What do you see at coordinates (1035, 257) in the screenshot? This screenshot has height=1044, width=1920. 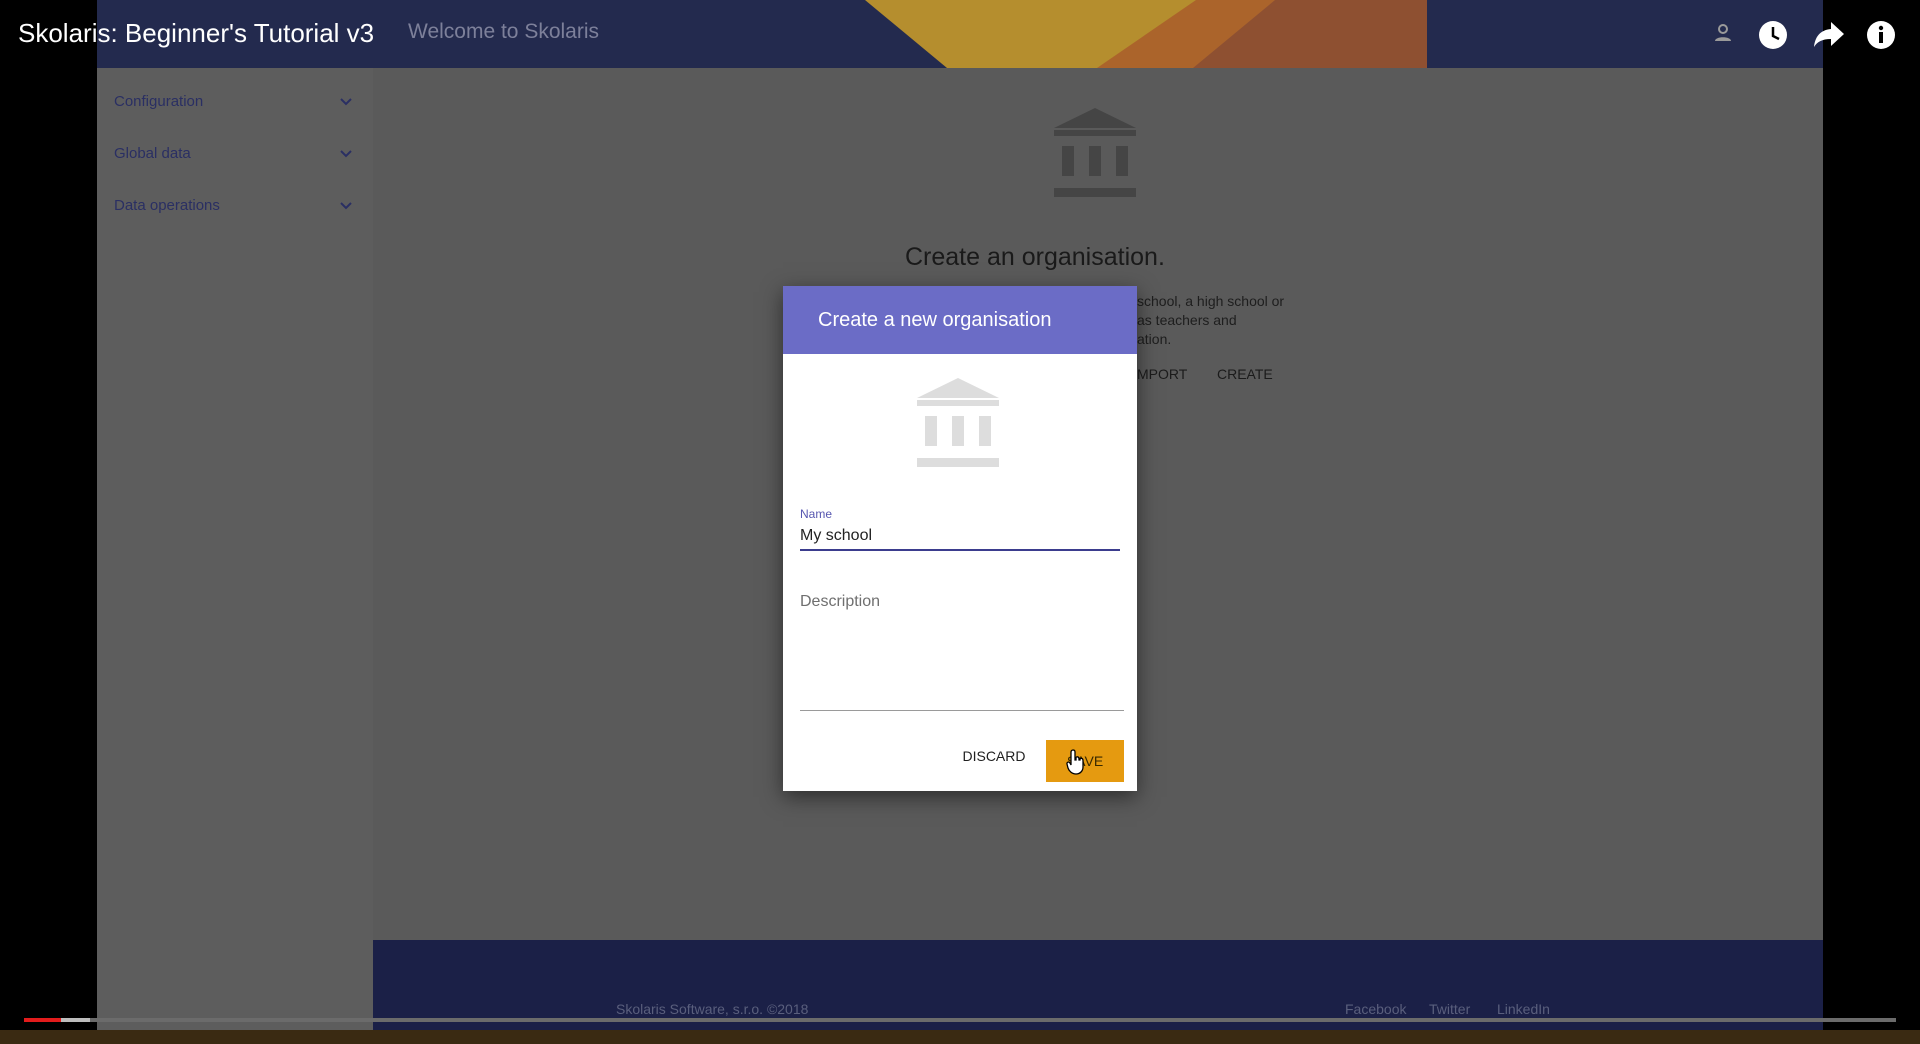 I see `create-organisation-heading: Create an organisation.` at bounding box center [1035, 257].